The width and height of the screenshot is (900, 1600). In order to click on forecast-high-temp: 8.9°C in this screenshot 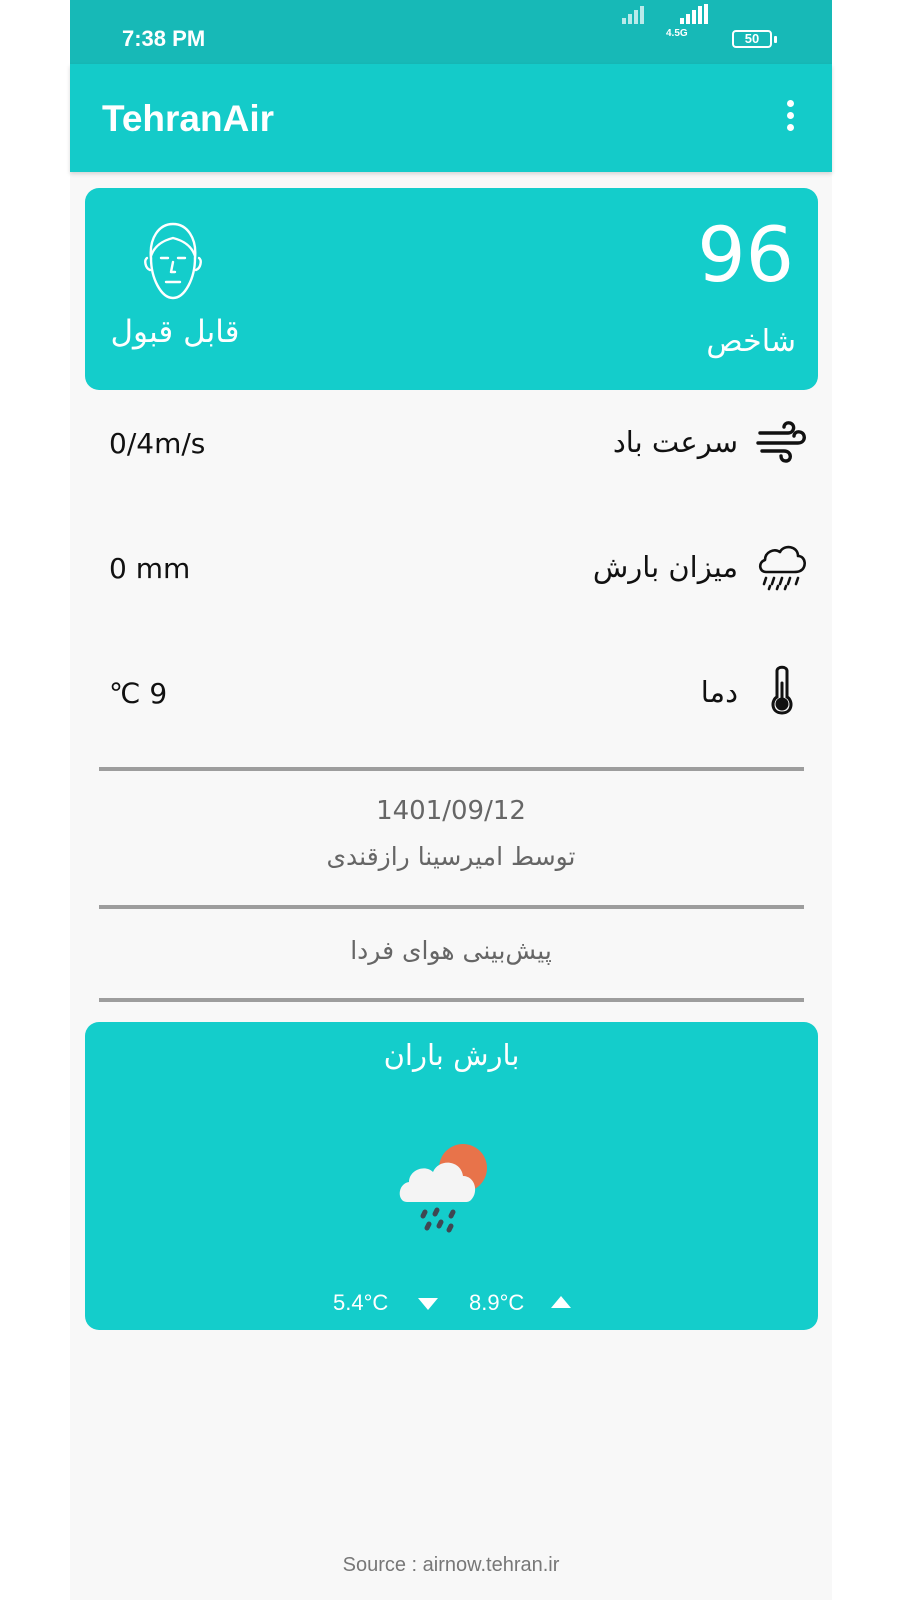, I will do `click(497, 1302)`.